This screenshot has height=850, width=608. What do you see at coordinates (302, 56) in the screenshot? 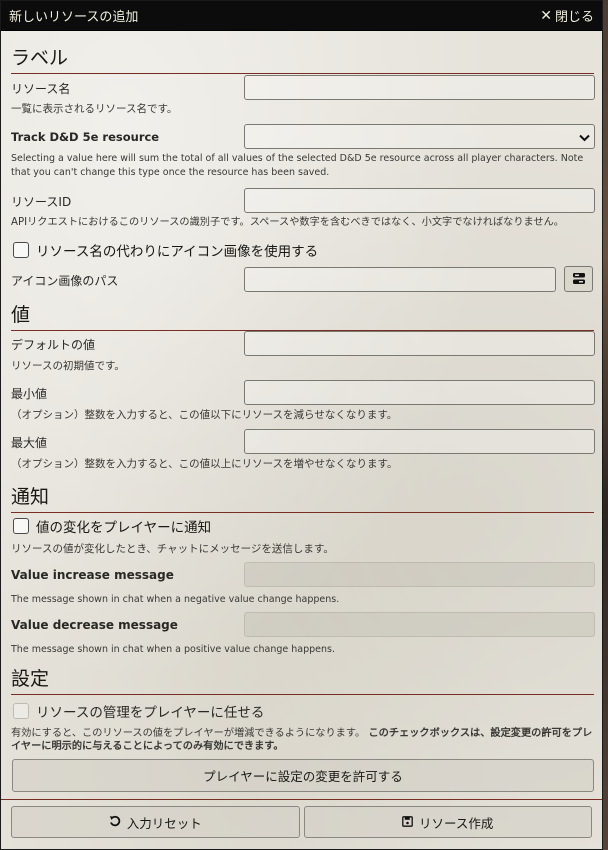
I see `section-heading-label: ラベル` at bounding box center [302, 56].